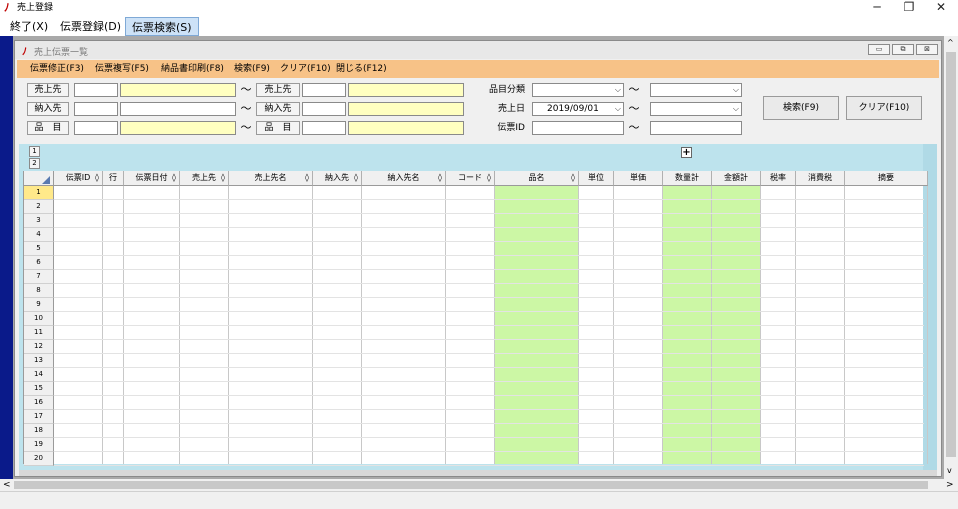 The height and width of the screenshot is (509, 958). What do you see at coordinates (39, 389) in the screenshot?
I see `row-number: 15` at bounding box center [39, 389].